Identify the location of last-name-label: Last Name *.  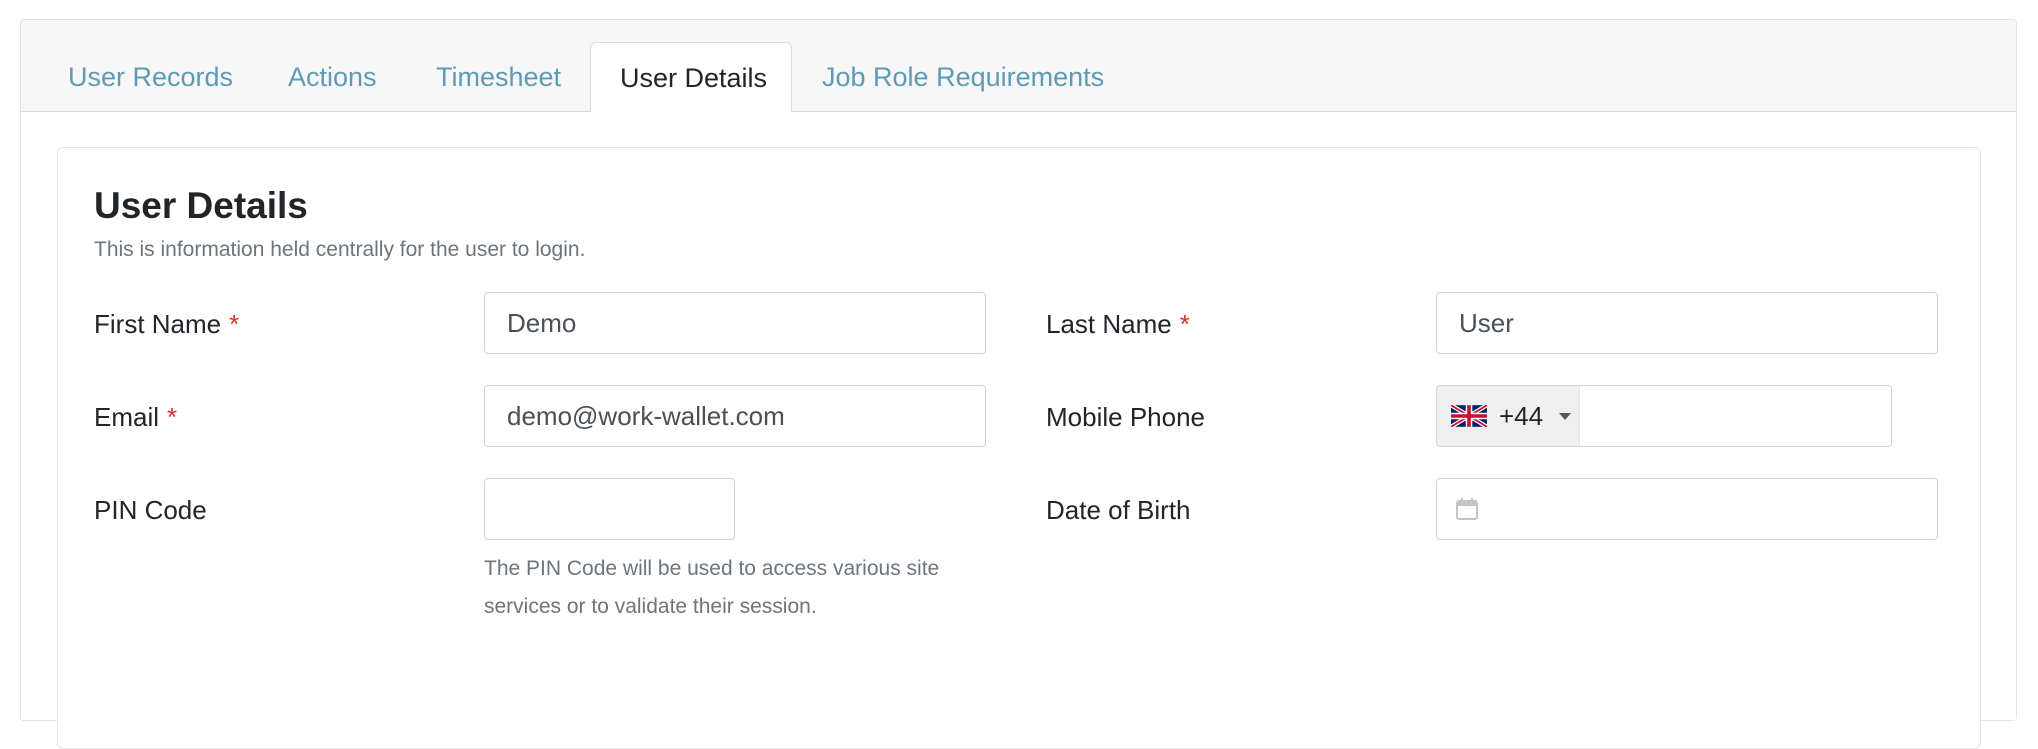
(1118, 324).